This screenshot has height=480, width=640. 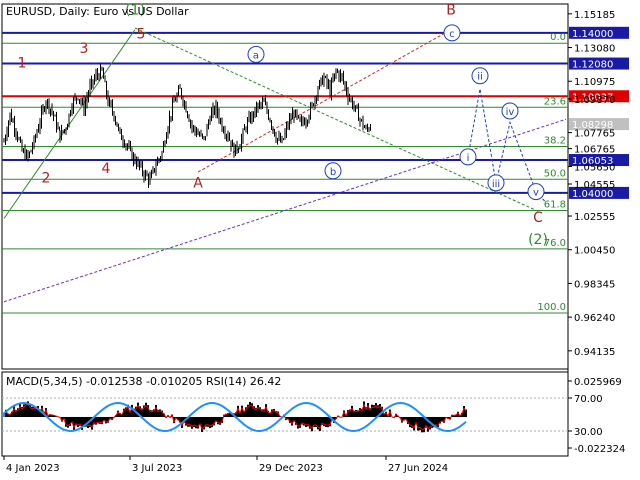 What do you see at coordinates (594, 352) in the screenshot?
I see `price-tick-label: 0.94135` at bounding box center [594, 352].